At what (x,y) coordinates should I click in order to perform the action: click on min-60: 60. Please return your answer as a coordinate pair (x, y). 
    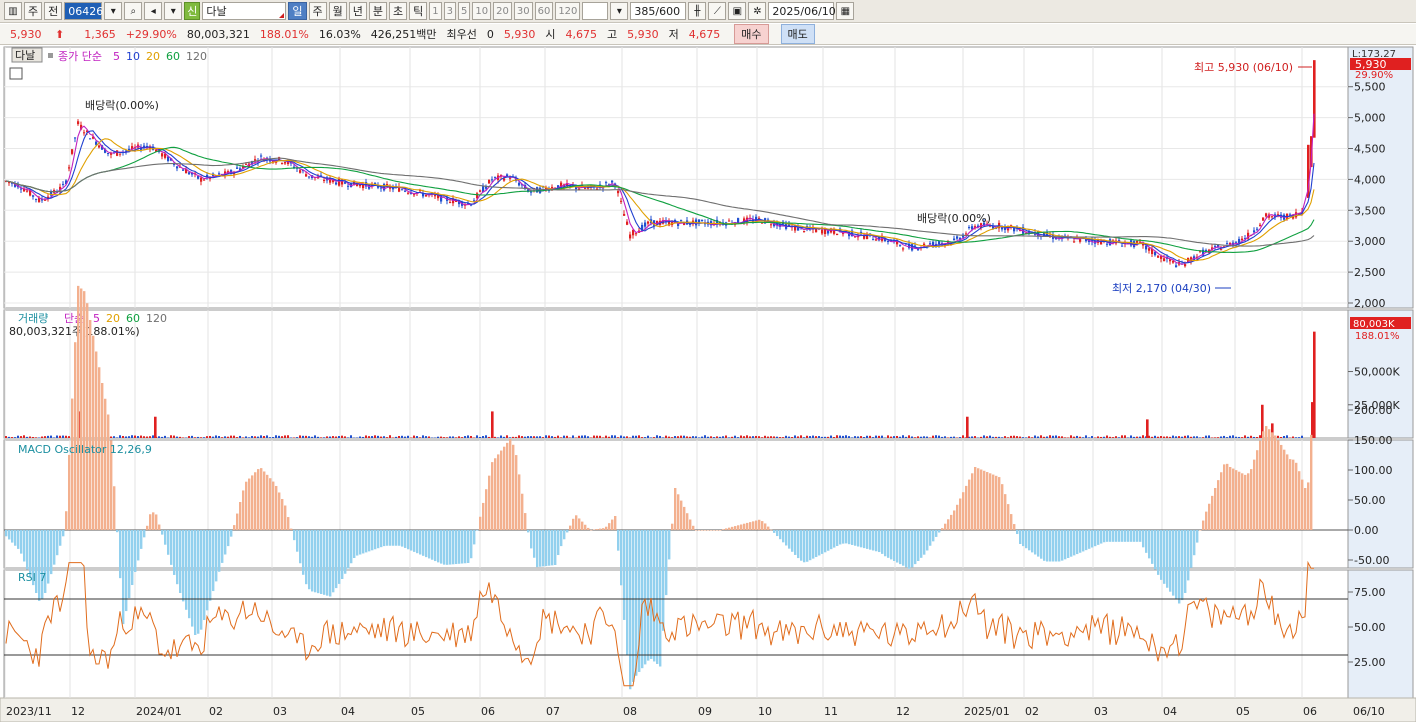
    Looking at the image, I should click on (544, 11).